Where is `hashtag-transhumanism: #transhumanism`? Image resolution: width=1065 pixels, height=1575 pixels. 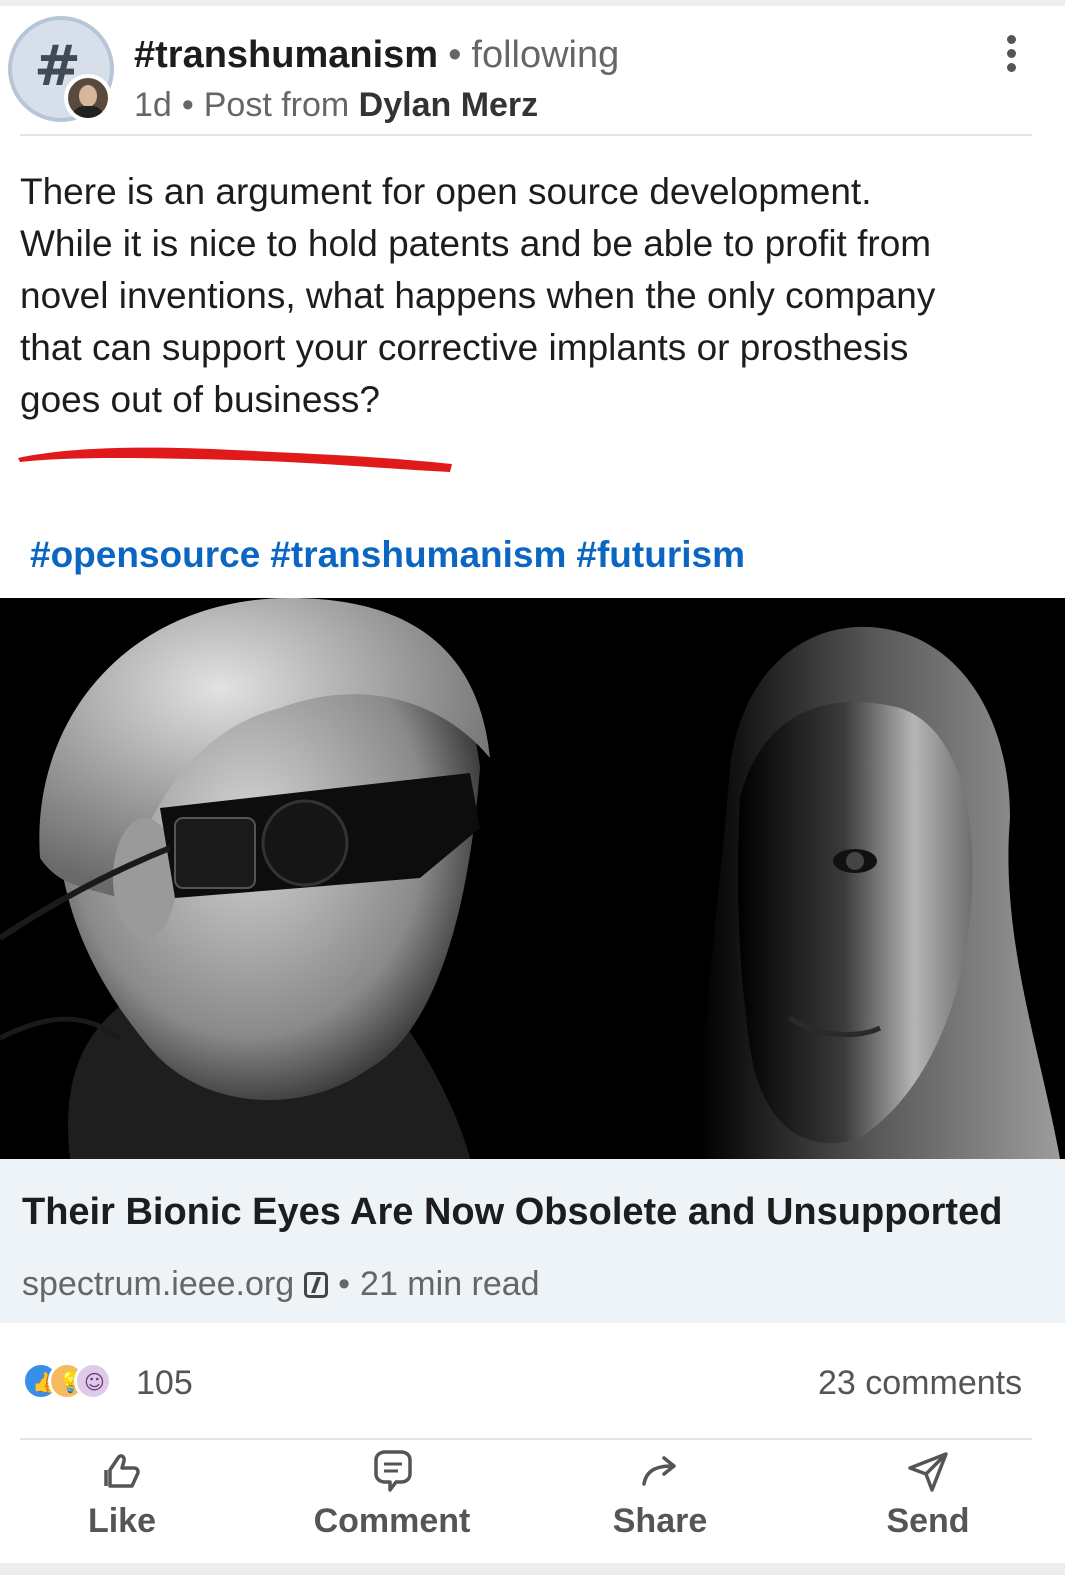 hashtag-transhumanism: #transhumanism is located at coordinates (418, 554).